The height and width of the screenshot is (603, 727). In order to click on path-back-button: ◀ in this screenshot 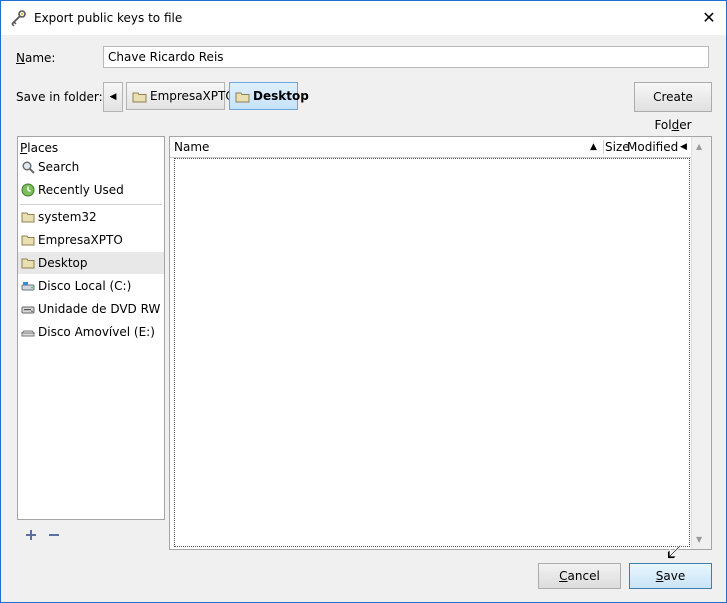, I will do `click(113, 97)`.